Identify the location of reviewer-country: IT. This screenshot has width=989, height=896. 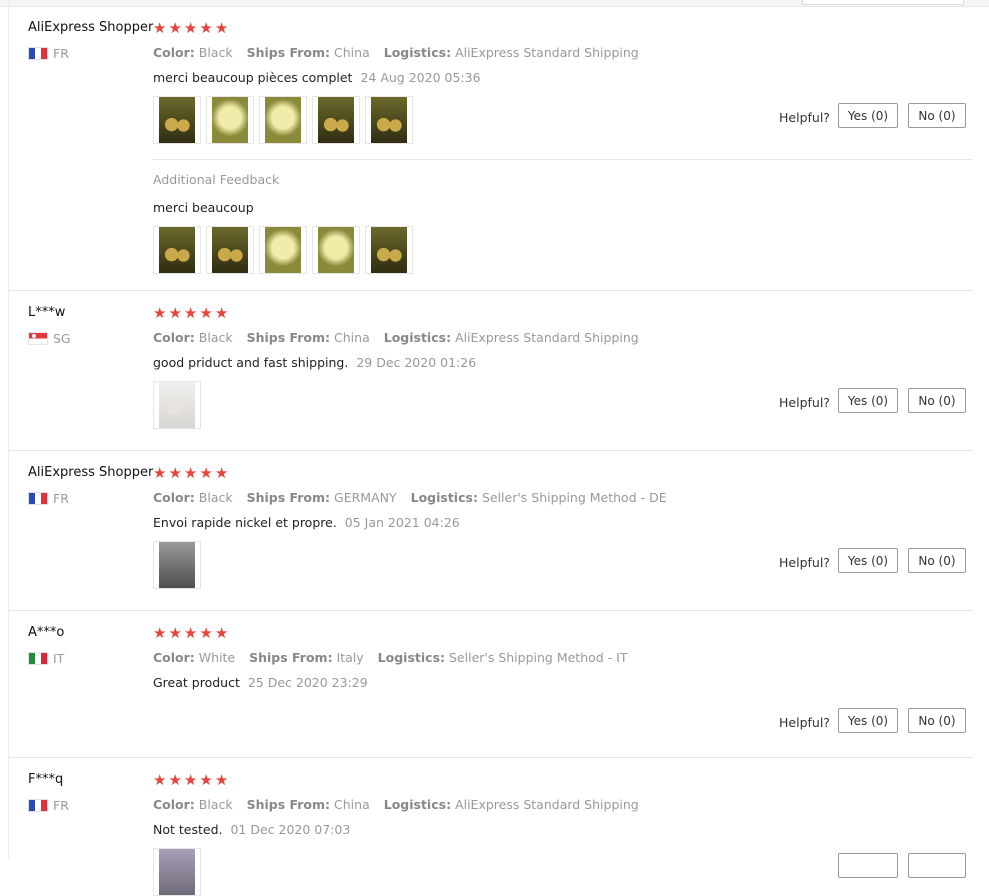
(46, 658).